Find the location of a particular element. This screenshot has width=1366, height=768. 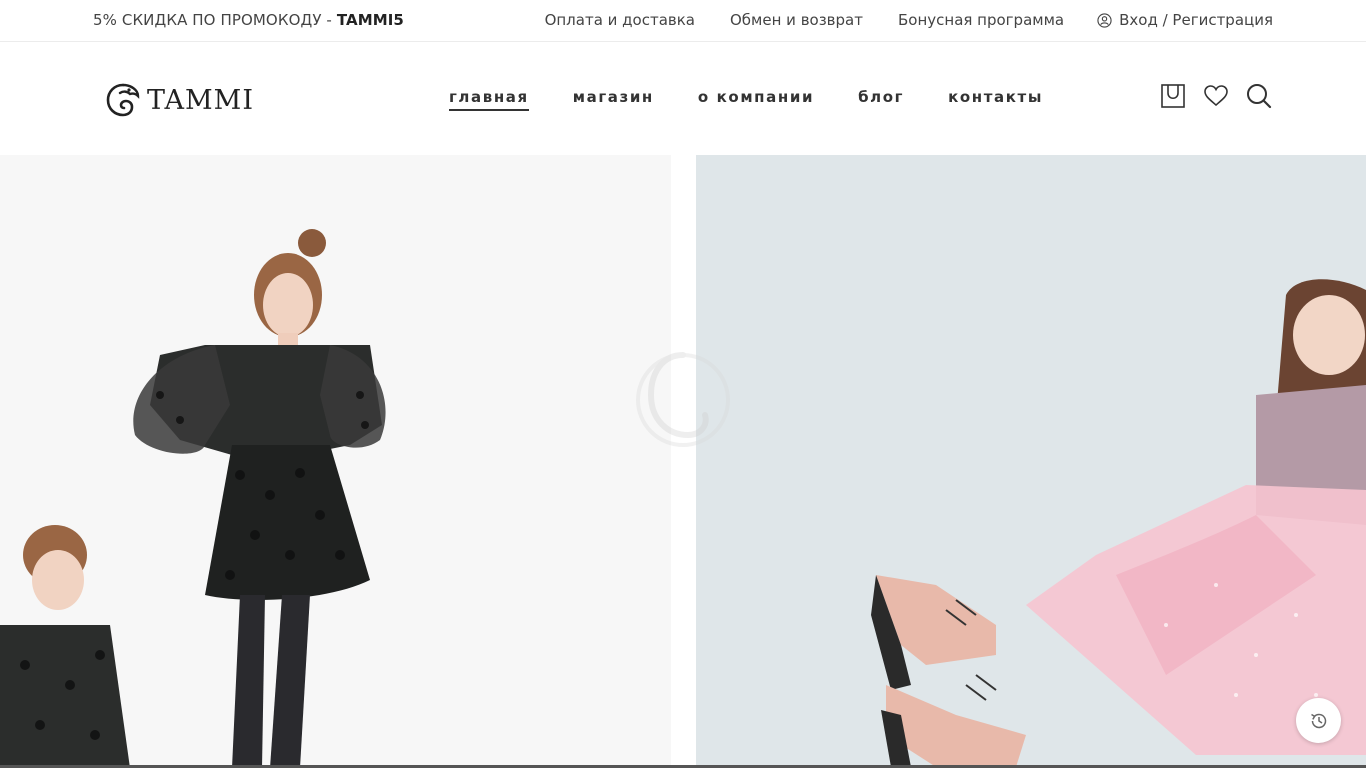

wishlist-button is located at coordinates (1216, 96).